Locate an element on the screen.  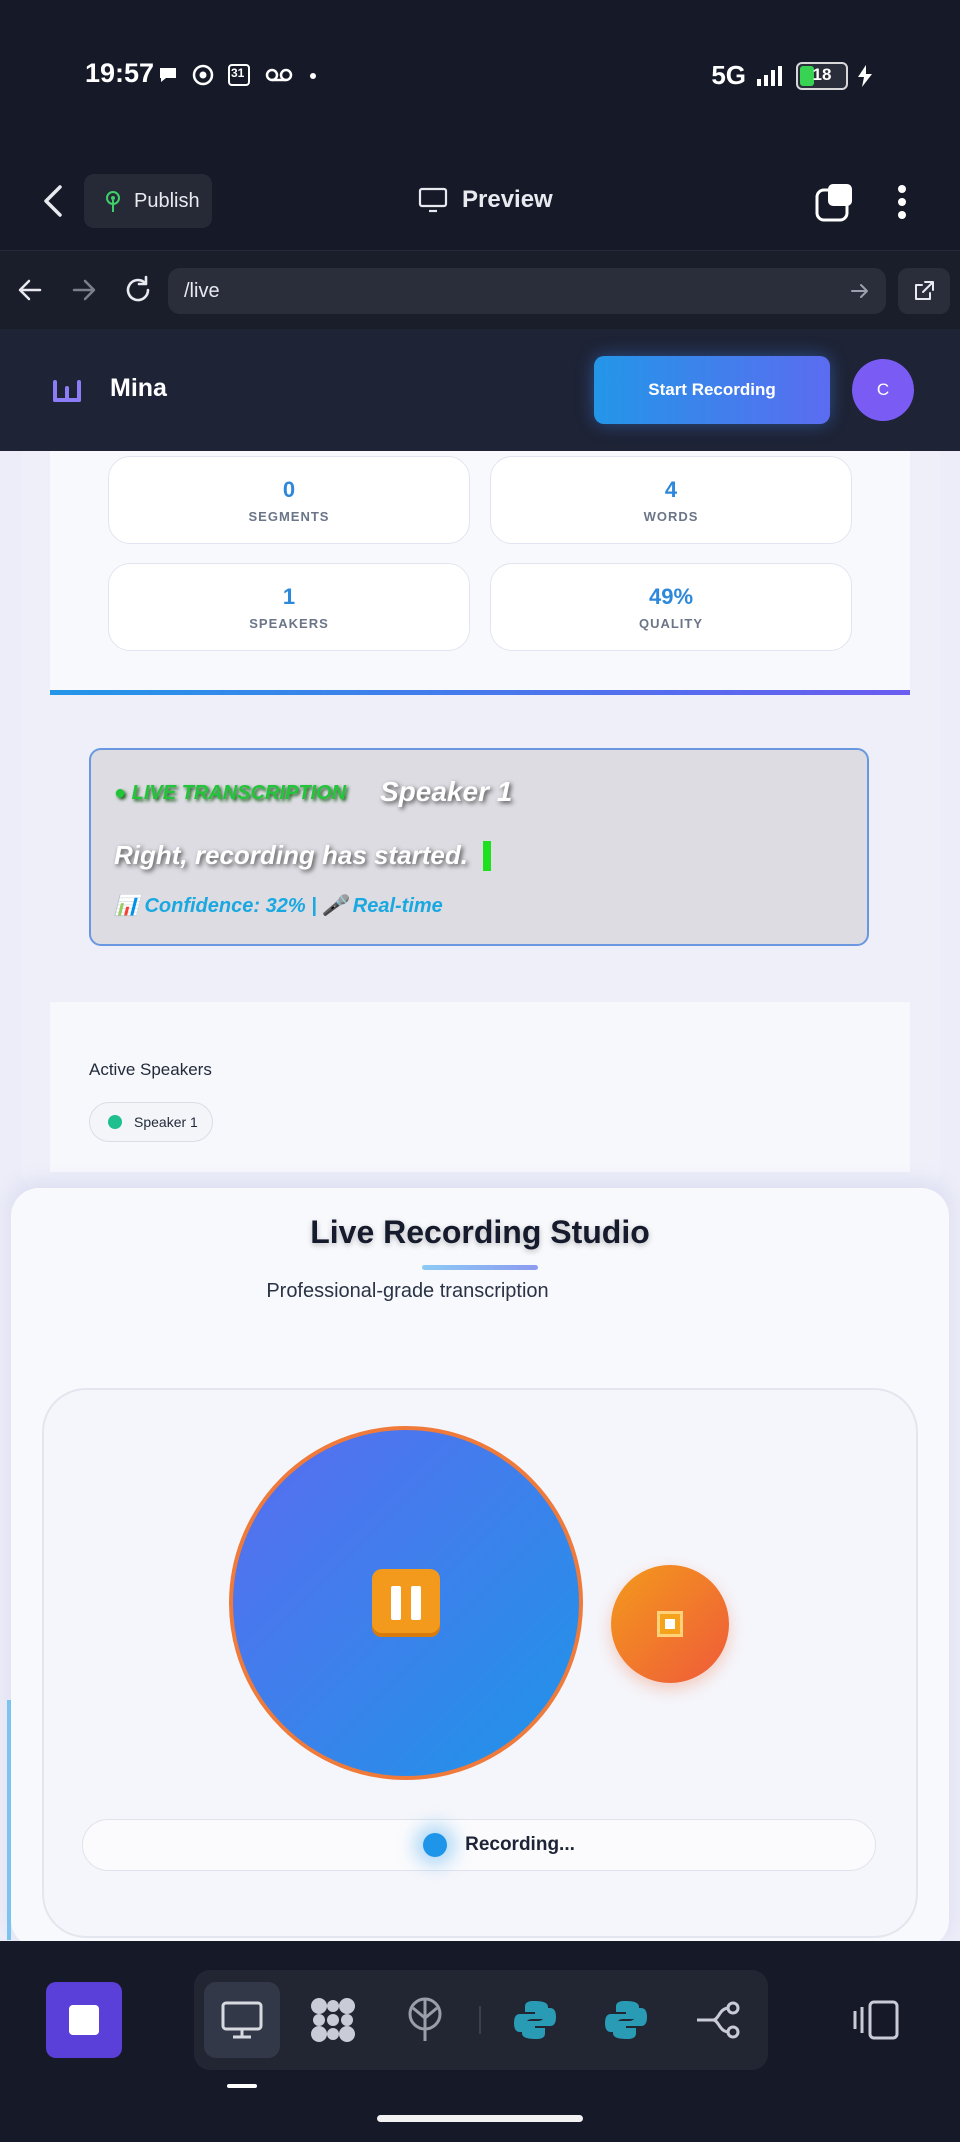
title-underline is located at coordinates (480, 1267).